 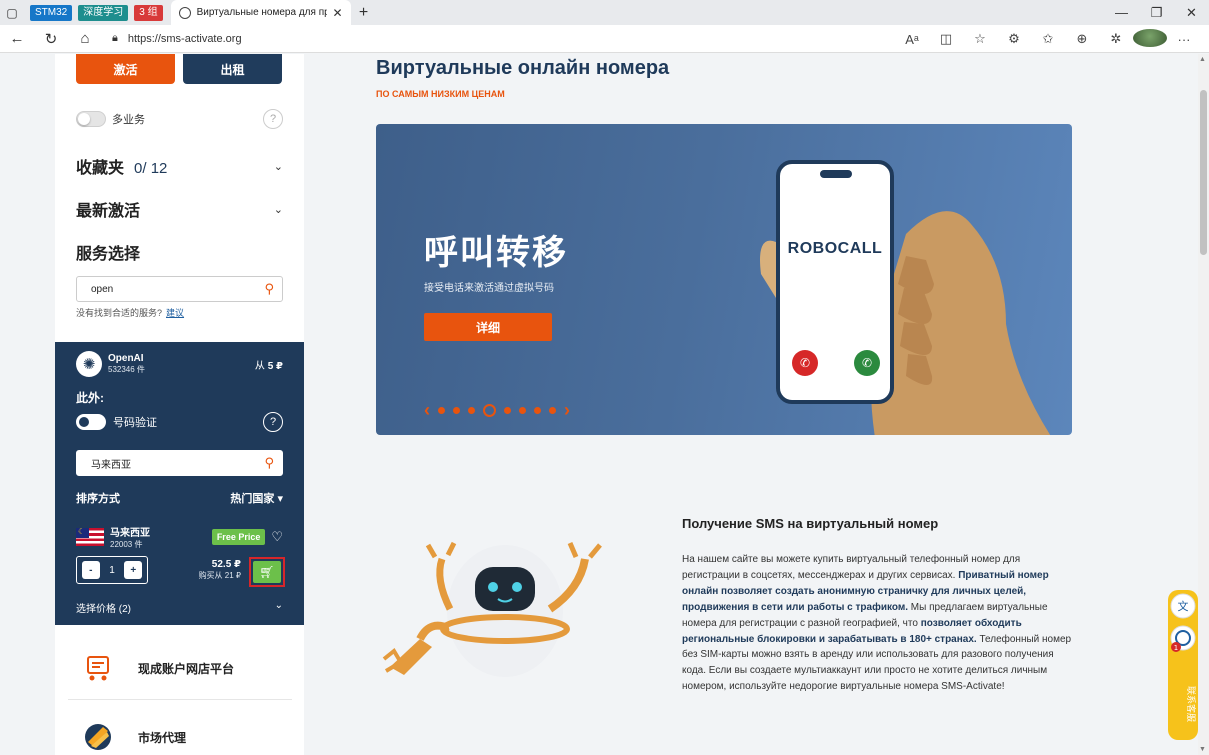 What do you see at coordinates (835, 248) in the screenshot?
I see `phone-screen-text: ROBOCALL` at bounding box center [835, 248].